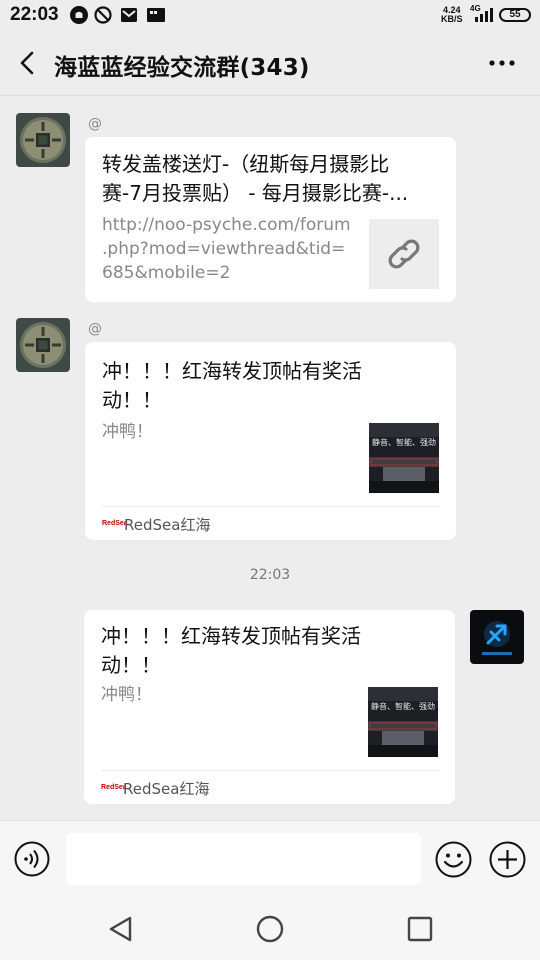 This screenshot has width=540, height=960. Describe the element at coordinates (166, 273) in the screenshot. I see `card-url-line3: 685&mobile=2` at that location.